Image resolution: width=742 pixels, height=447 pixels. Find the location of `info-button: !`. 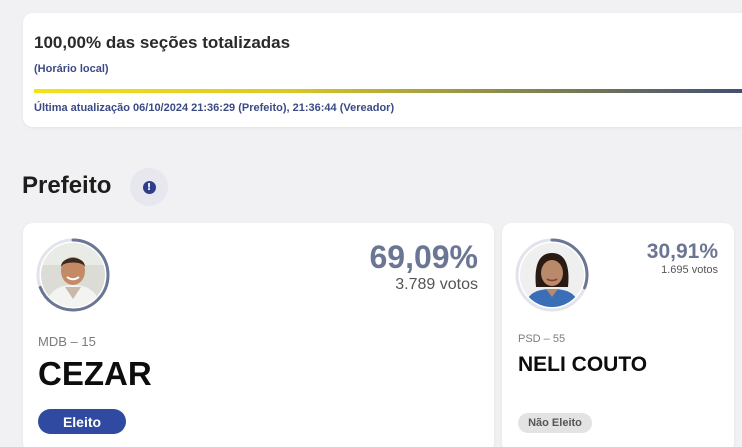

info-button: ! is located at coordinates (149, 187).